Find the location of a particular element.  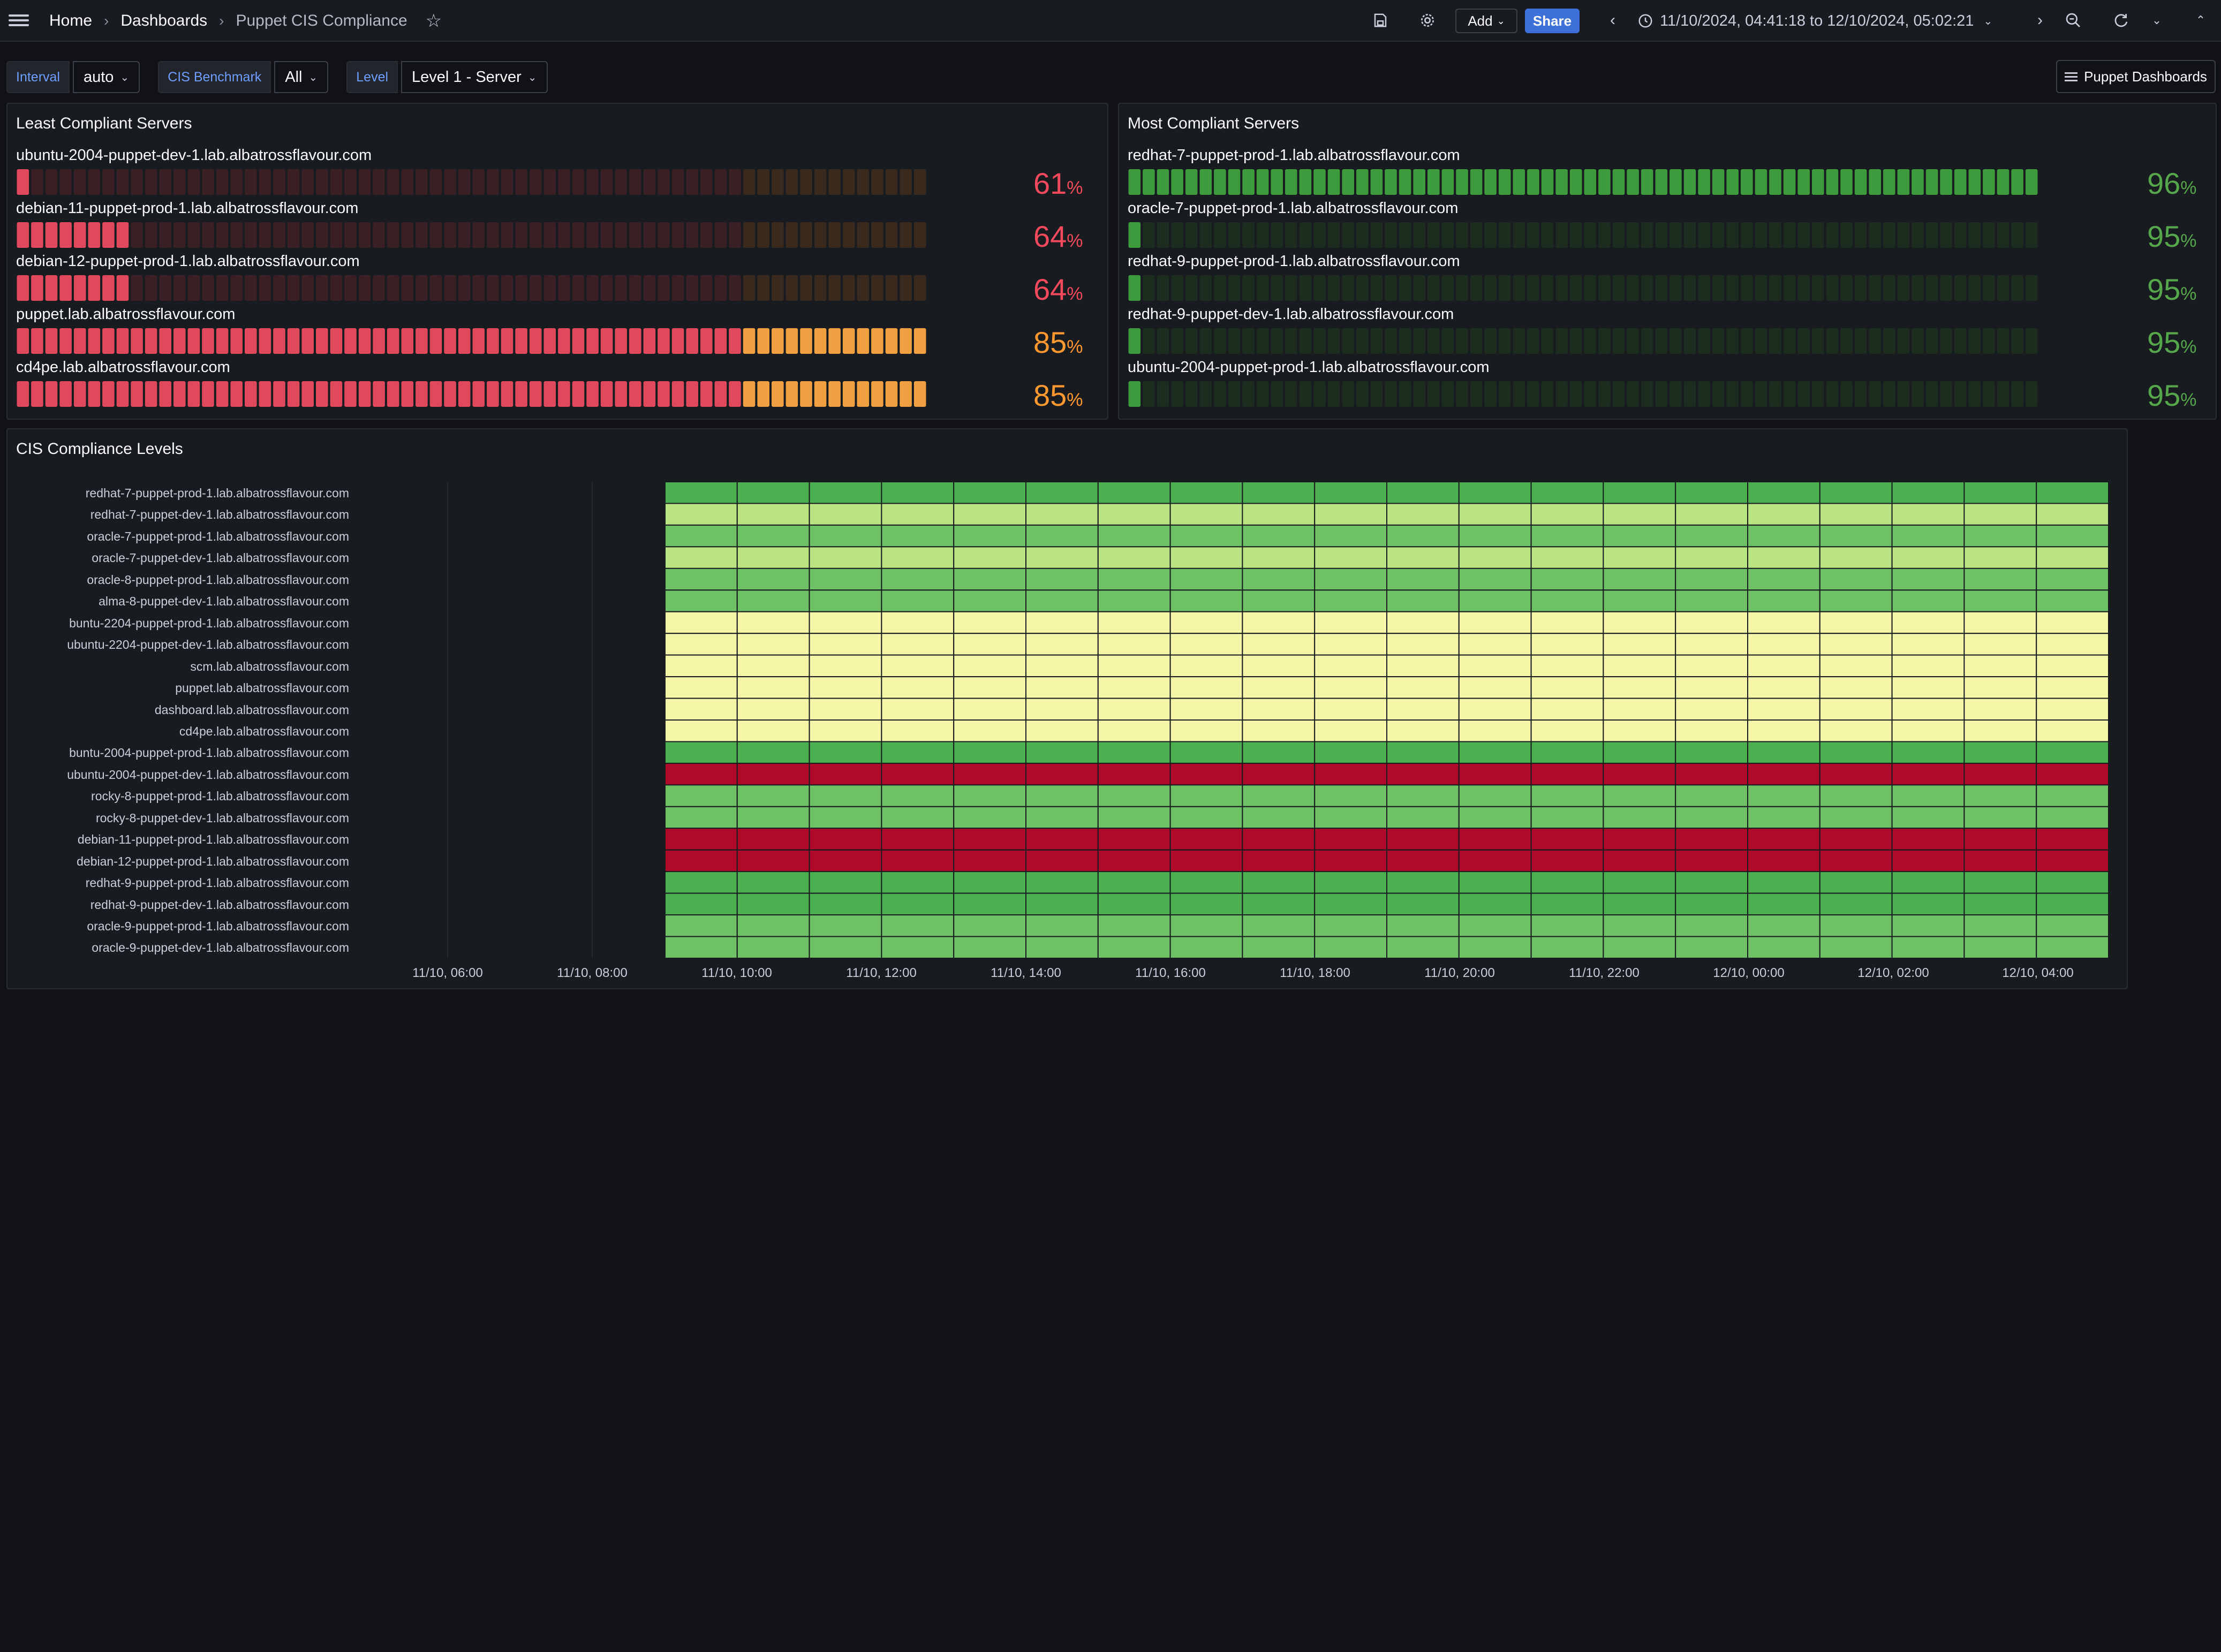

refresh-icon is located at coordinates (2120, 20).